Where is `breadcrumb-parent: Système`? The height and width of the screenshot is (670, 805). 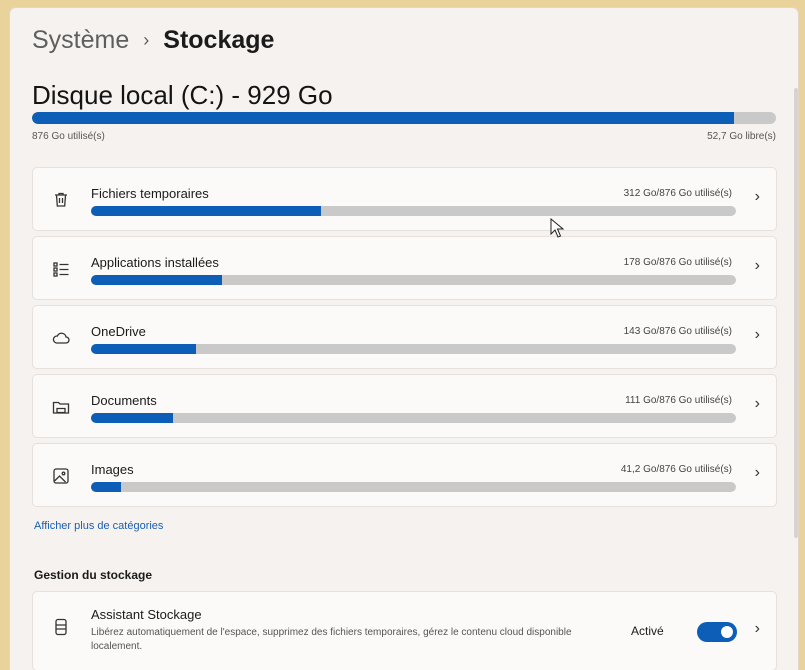 breadcrumb-parent: Système is located at coordinates (80, 40).